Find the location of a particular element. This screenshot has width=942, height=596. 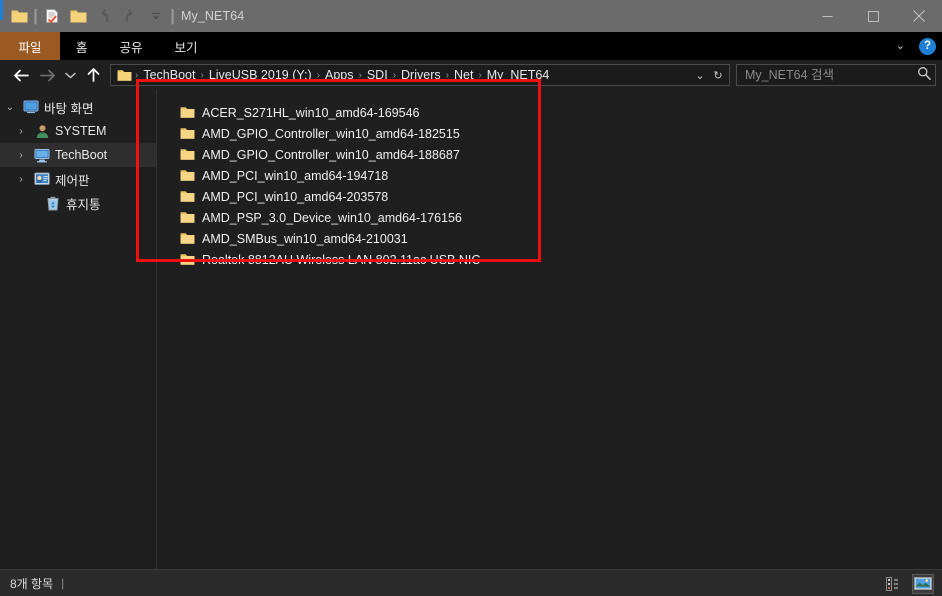

breadcrumb-item-drivers: Drivers is located at coordinates (421, 75).